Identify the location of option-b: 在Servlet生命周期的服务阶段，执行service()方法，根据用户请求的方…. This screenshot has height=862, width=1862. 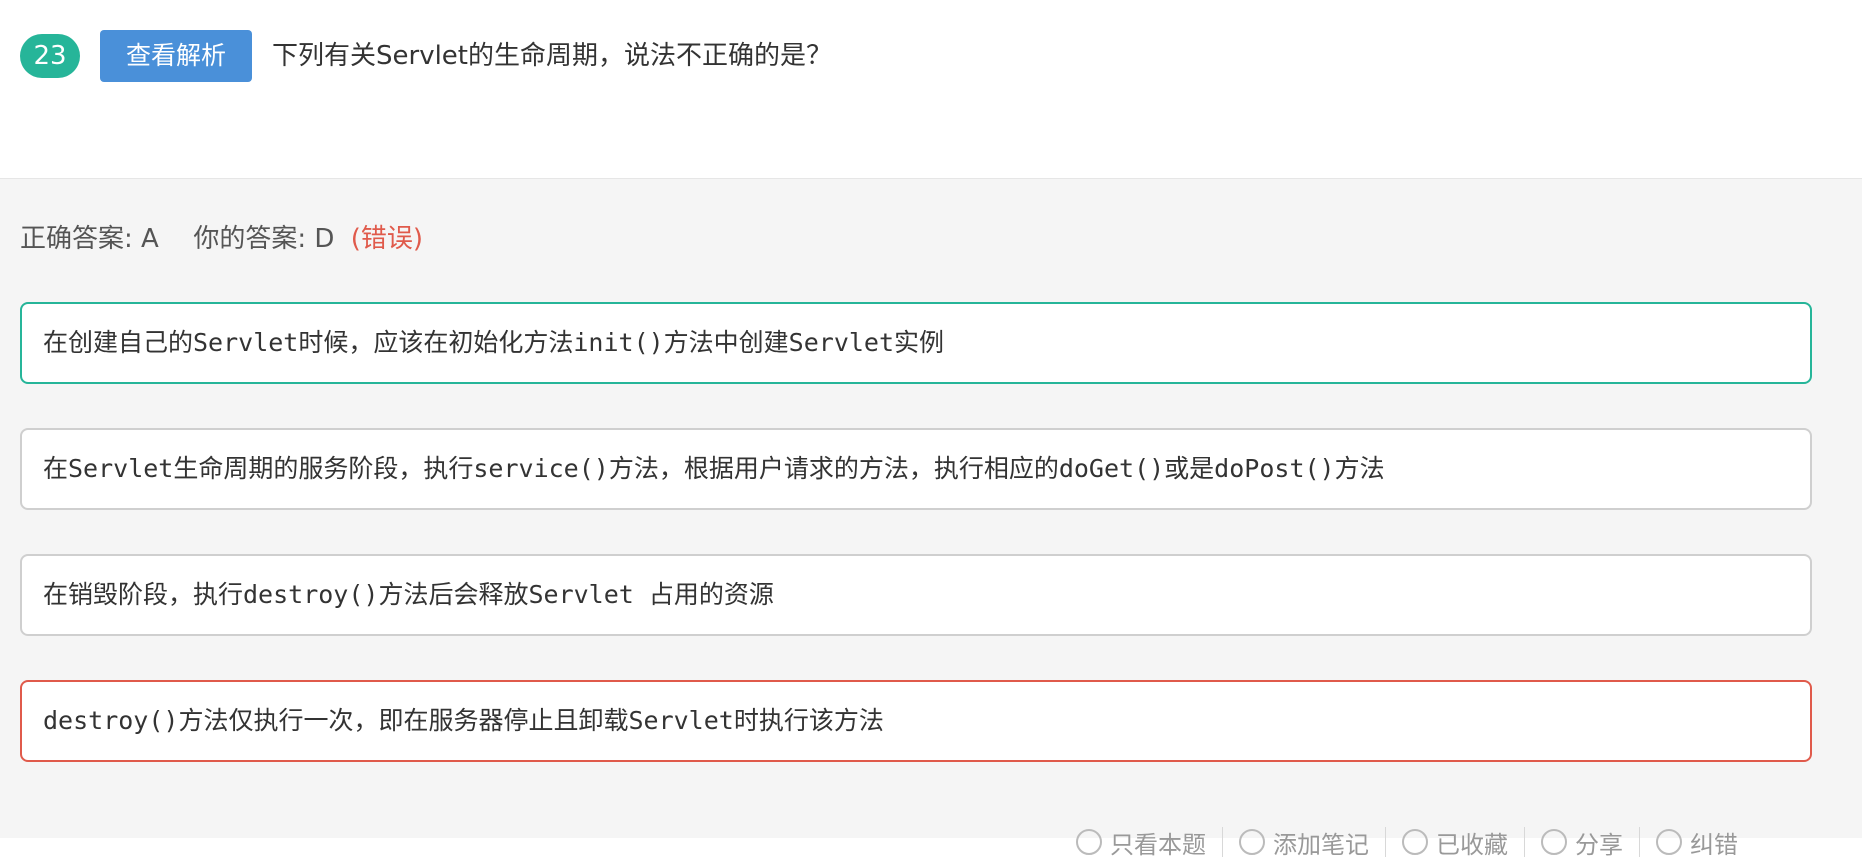
(916, 469).